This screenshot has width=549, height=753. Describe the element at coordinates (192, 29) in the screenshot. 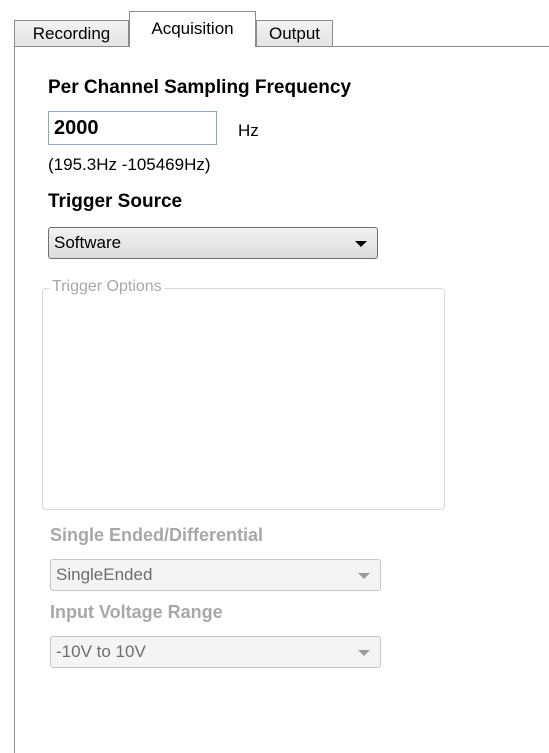

I see `tab-acquisition: Acquisition` at that location.